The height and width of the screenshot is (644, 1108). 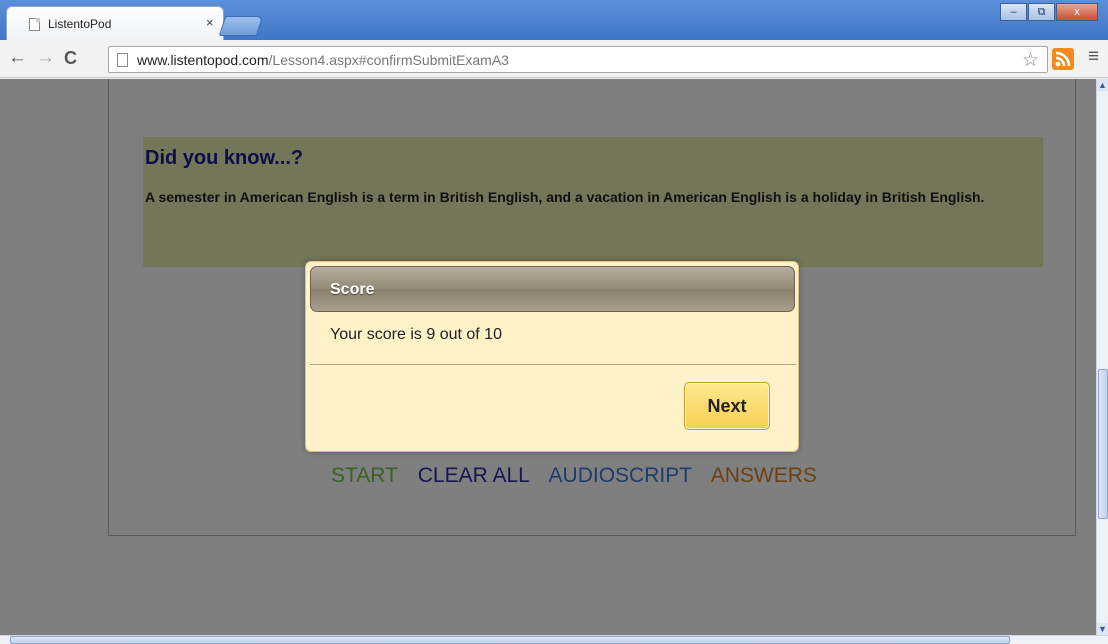 What do you see at coordinates (1103, 444) in the screenshot?
I see `vertical-scroll-thumb` at bounding box center [1103, 444].